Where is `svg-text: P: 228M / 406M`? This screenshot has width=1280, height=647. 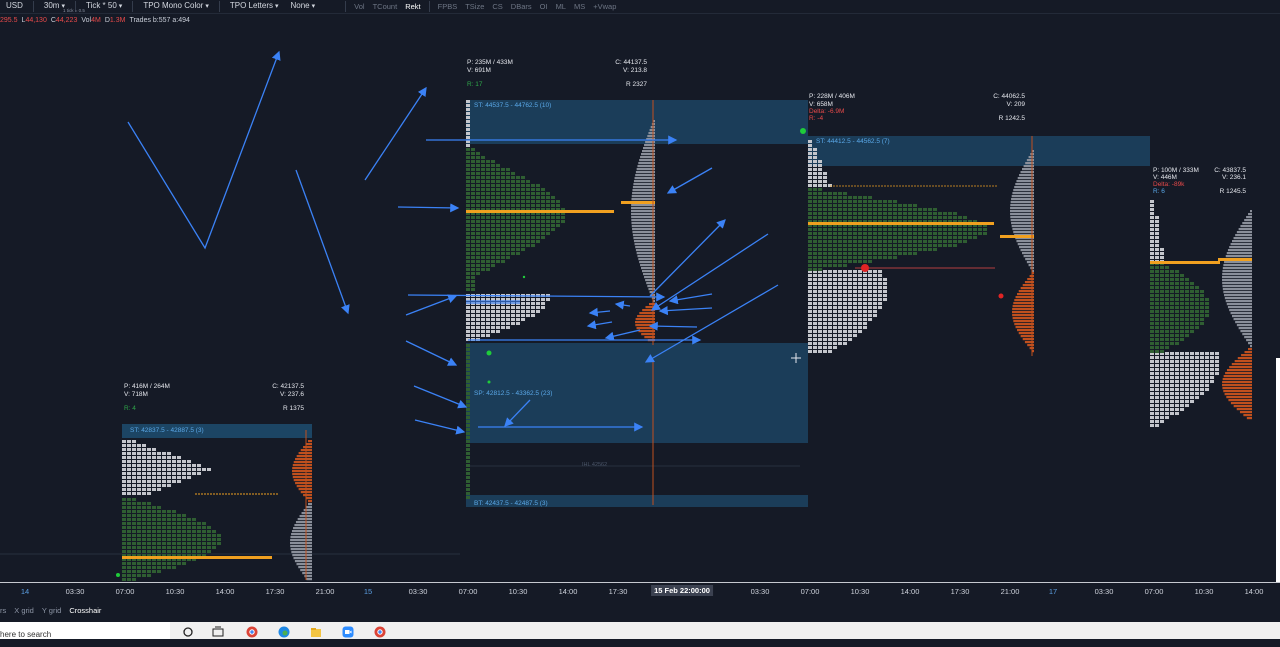 svg-text: P: 228M / 406M is located at coordinates (832, 96).